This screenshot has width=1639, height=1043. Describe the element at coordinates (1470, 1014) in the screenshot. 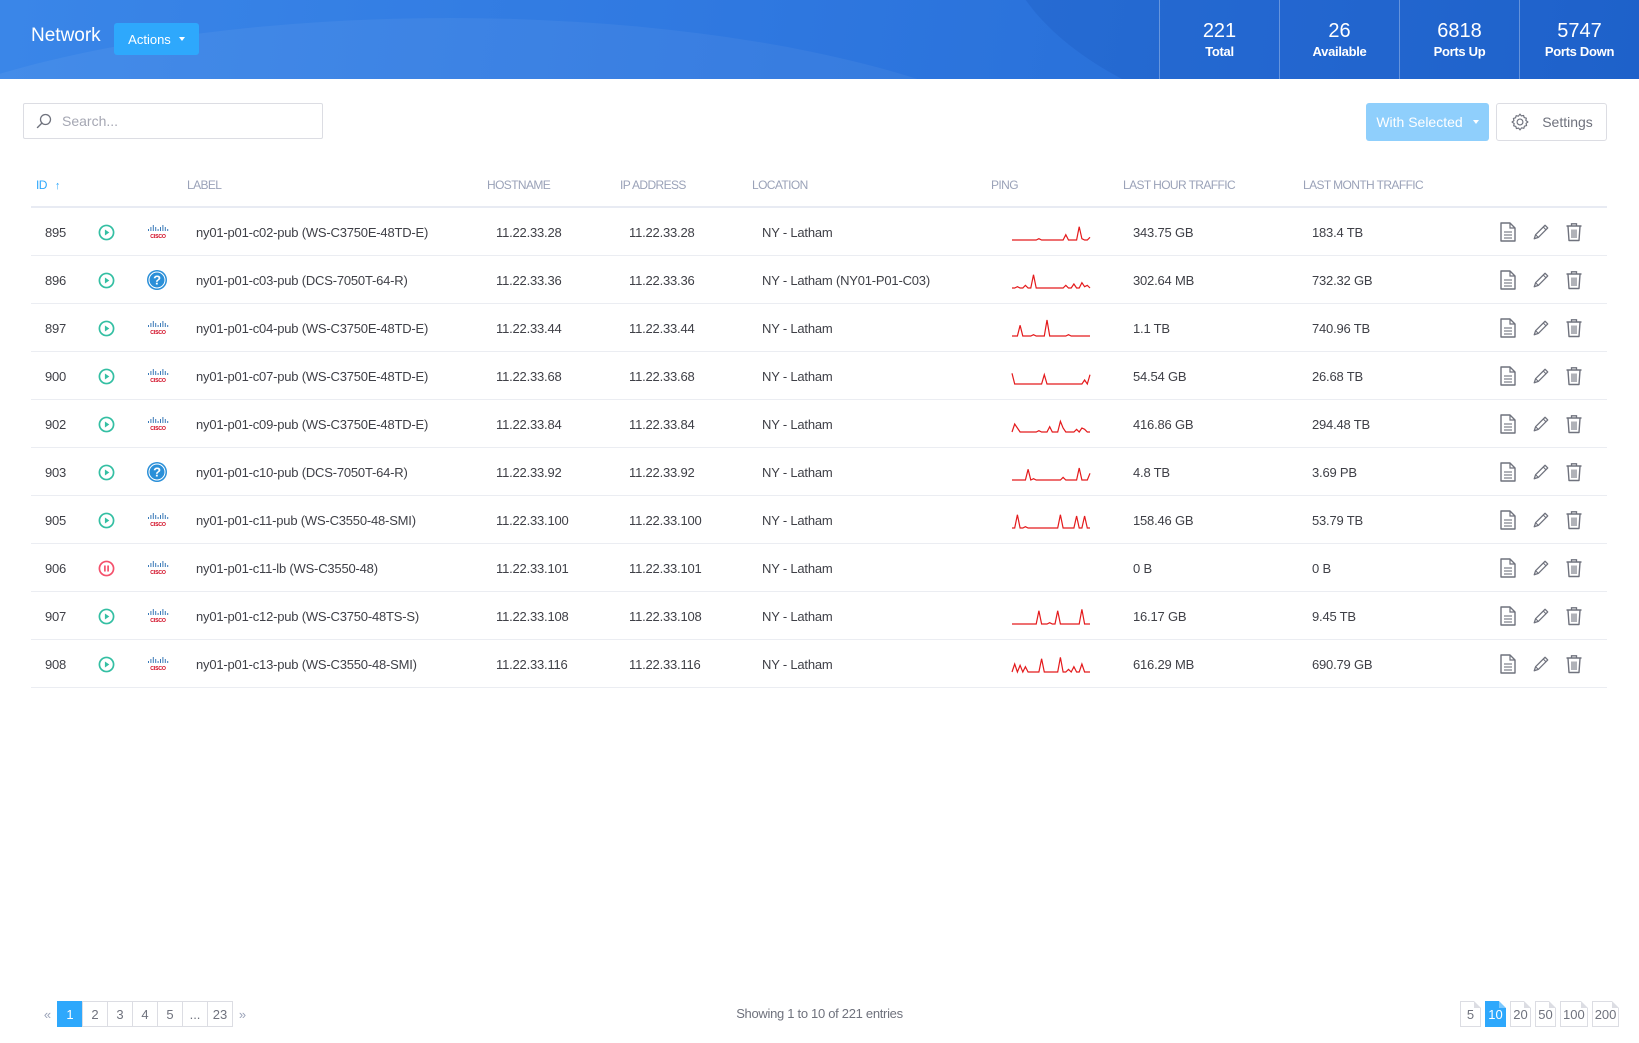

I see `page-size-option: 5` at that location.